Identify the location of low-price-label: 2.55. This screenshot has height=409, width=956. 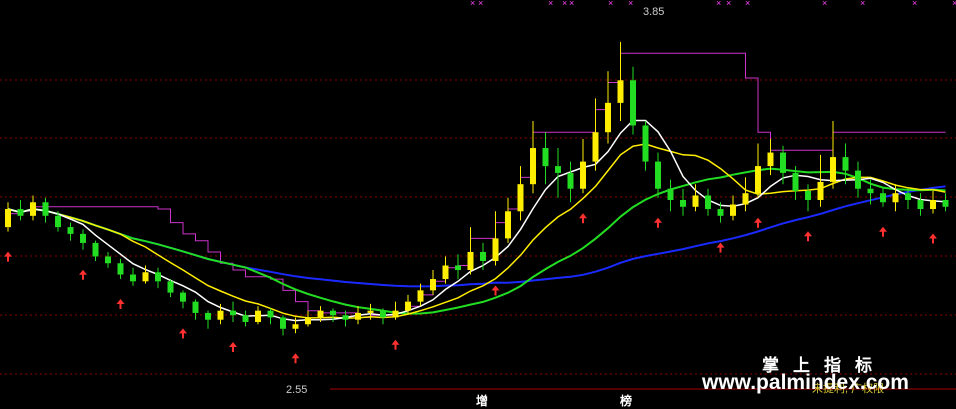
(296, 390).